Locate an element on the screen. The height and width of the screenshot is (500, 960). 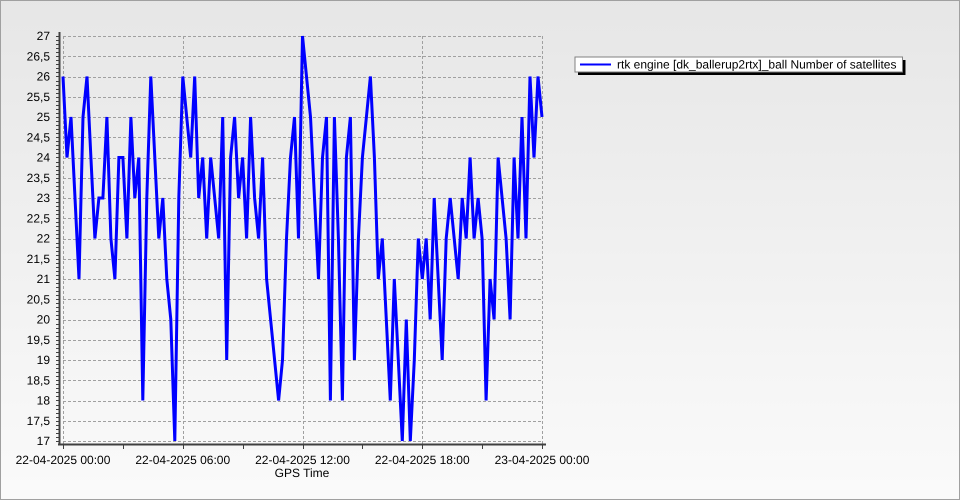
y-tick-label: 26,5 is located at coordinates (38, 56).